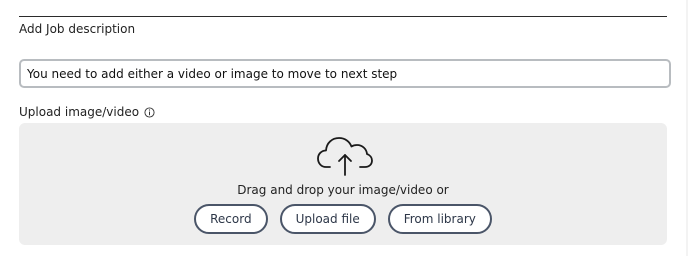 The width and height of the screenshot is (688, 256). I want to click on upload-label-row: Upload image/video, so click(87, 112).